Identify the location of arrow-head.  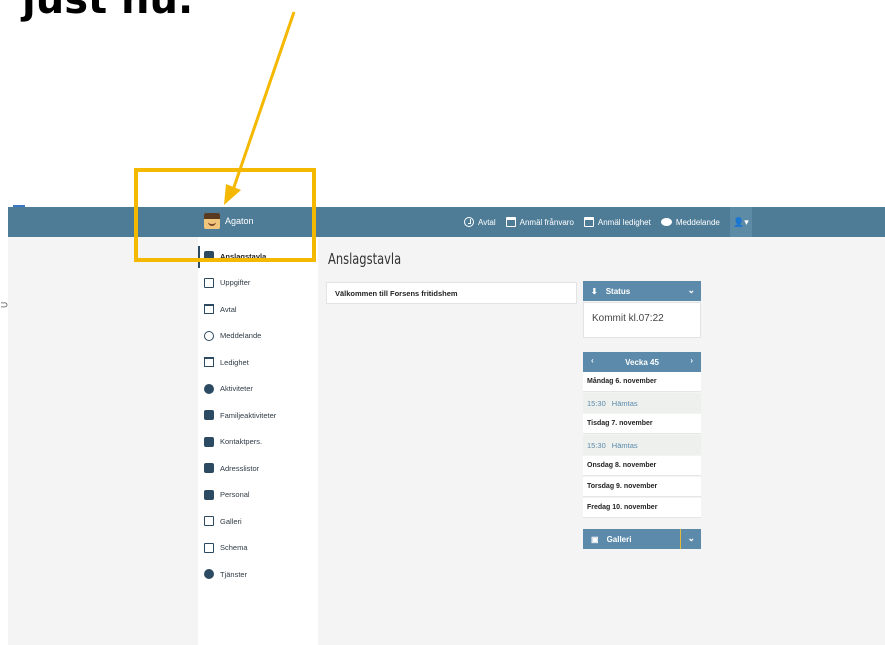
(232, 194).